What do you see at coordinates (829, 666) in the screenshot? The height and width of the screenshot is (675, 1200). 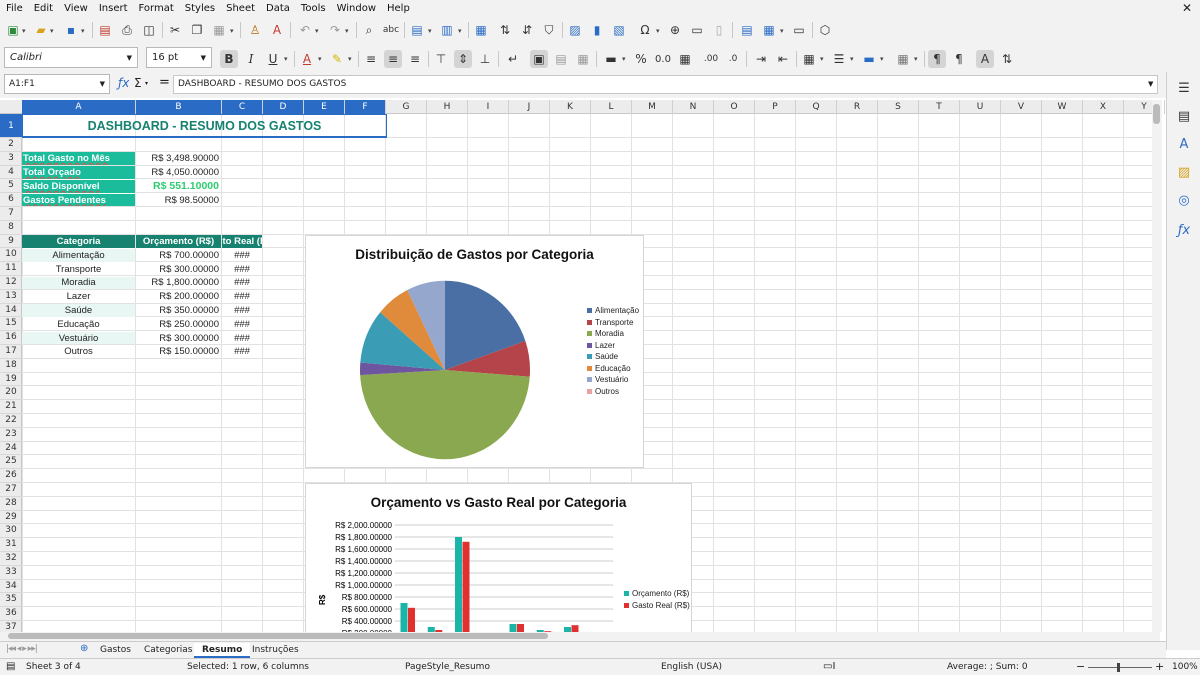 I see `selection-mode-icon: ▭I` at bounding box center [829, 666].